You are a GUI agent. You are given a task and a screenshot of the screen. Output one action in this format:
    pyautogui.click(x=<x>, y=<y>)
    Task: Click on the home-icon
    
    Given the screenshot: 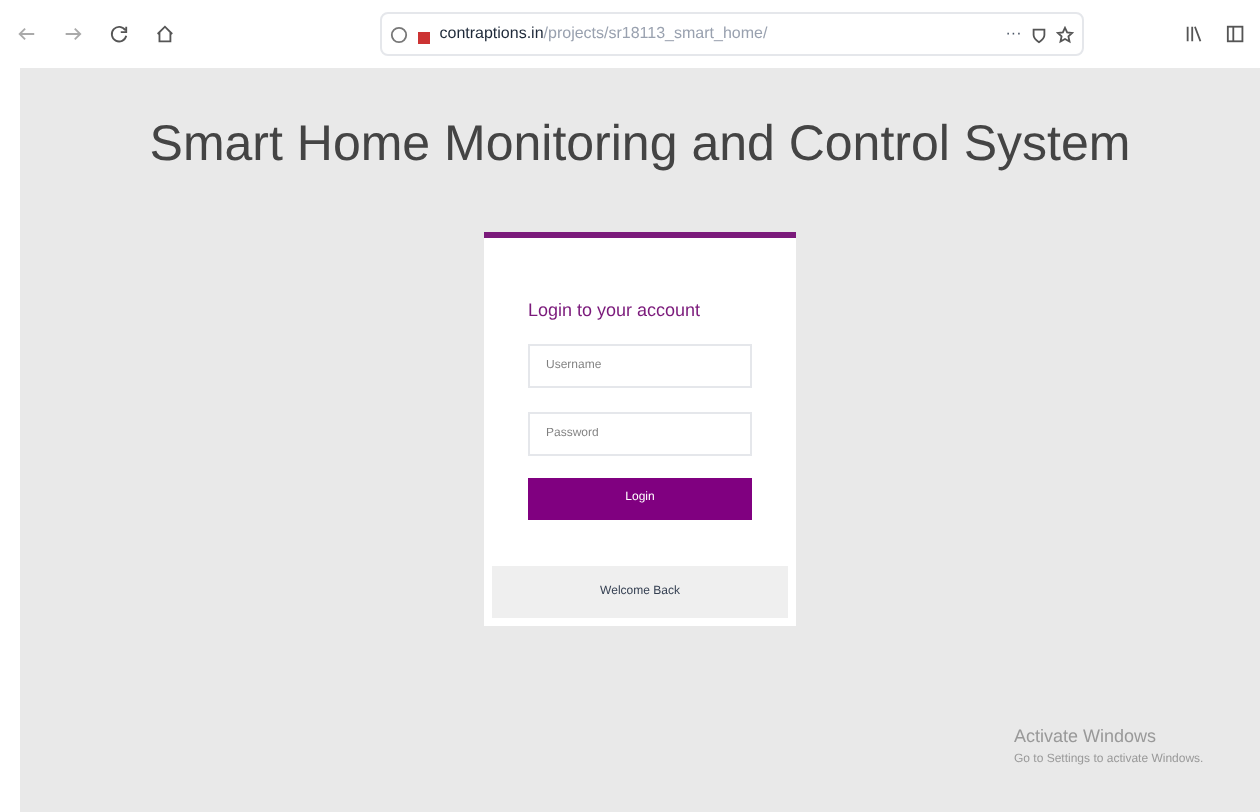 What is the action you would take?
    pyautogui.click(x=164, y=34)
    